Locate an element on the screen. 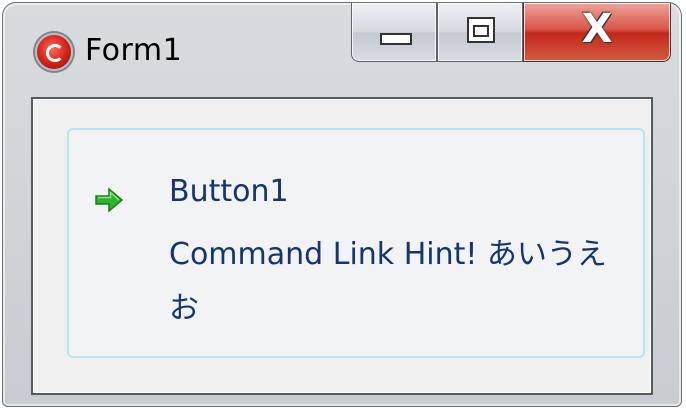 The image size is (686, 411). caption-buttons: X is located at coordinates (511, 34).